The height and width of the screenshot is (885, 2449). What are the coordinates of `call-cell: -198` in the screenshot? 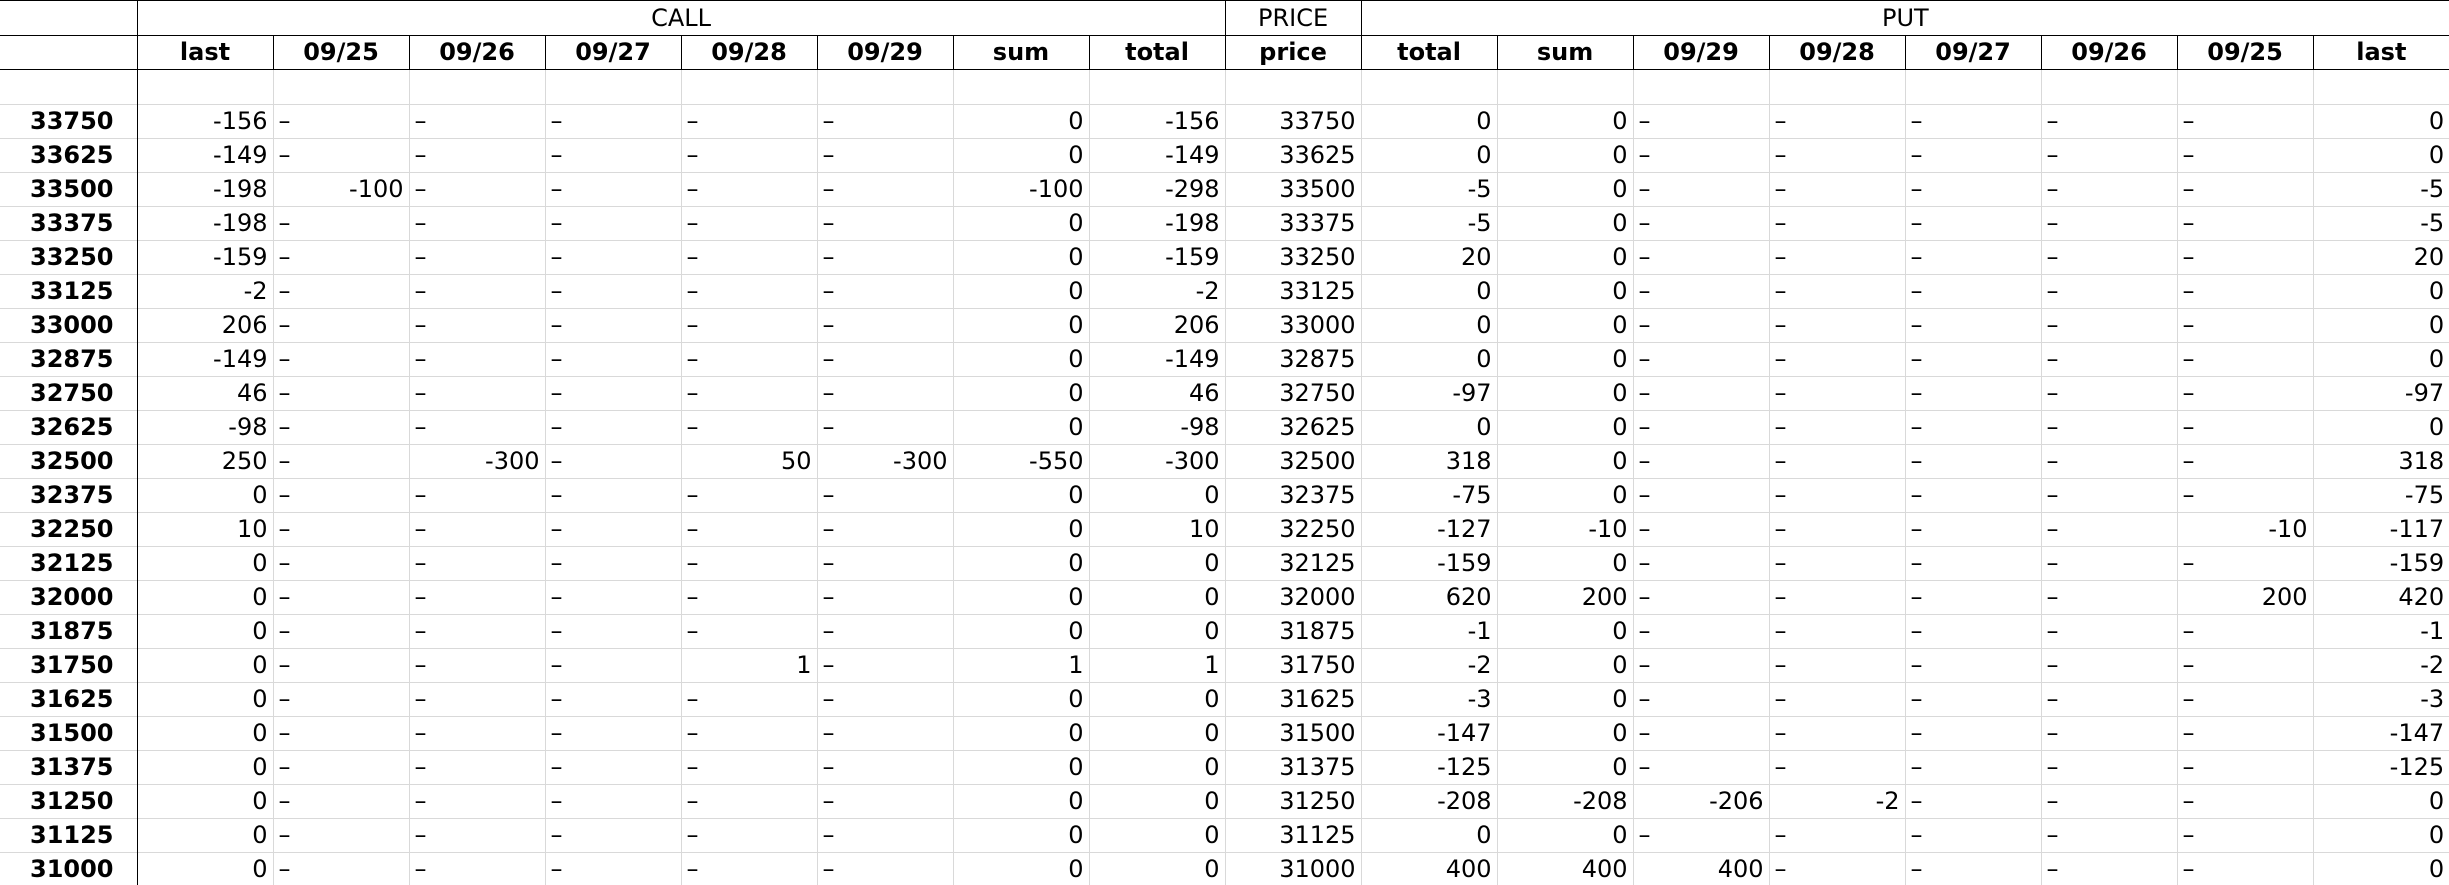 It's located at (204, 223).